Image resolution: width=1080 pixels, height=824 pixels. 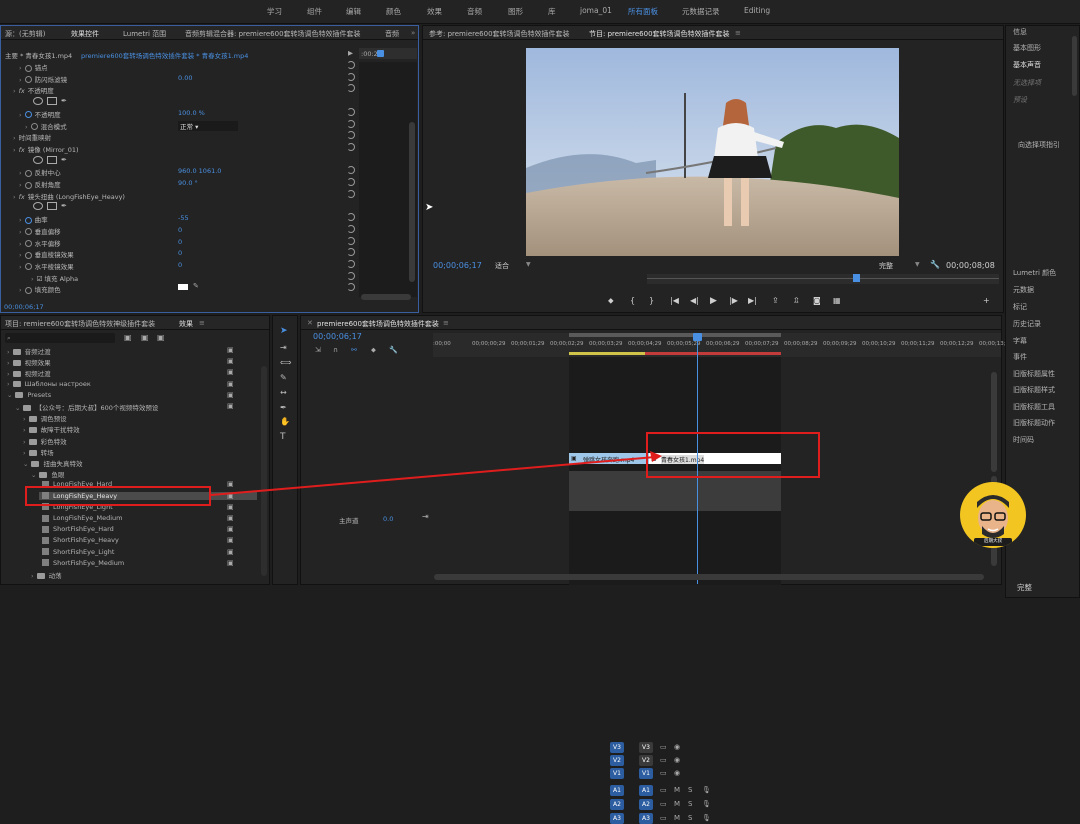 What do you see at coordinates (350, 53) in the screenshot?
I see `play-only-icon: ▶` at bounding box center [350, 53].